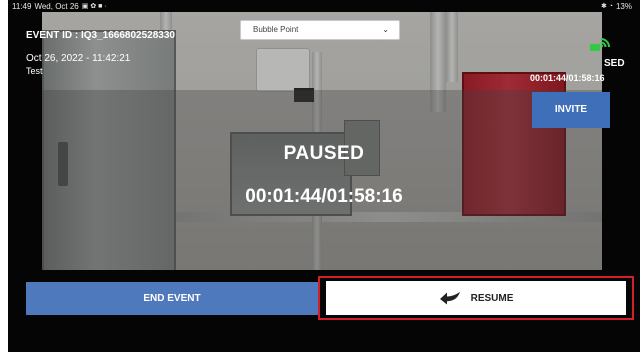 The image size is (644, 352). I want to click on event-id: EVENT ID : IQ3_1666802528330, so click(100, 35).